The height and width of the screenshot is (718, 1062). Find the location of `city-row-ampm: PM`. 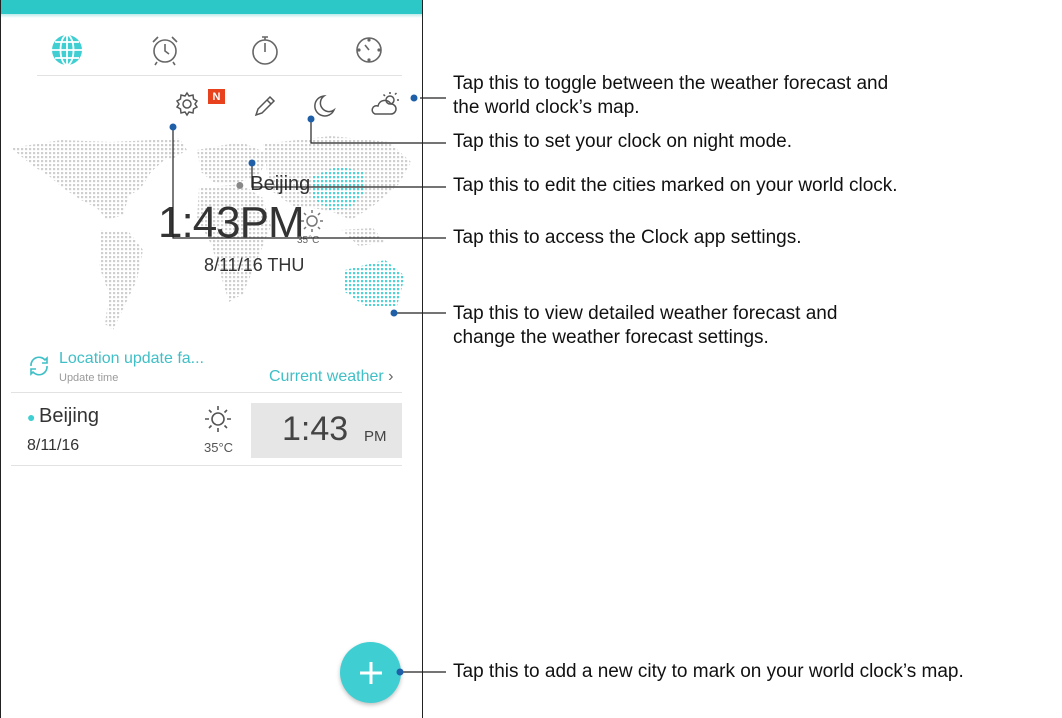

city-row-ampm: PM is located at coordinates (375, 436).